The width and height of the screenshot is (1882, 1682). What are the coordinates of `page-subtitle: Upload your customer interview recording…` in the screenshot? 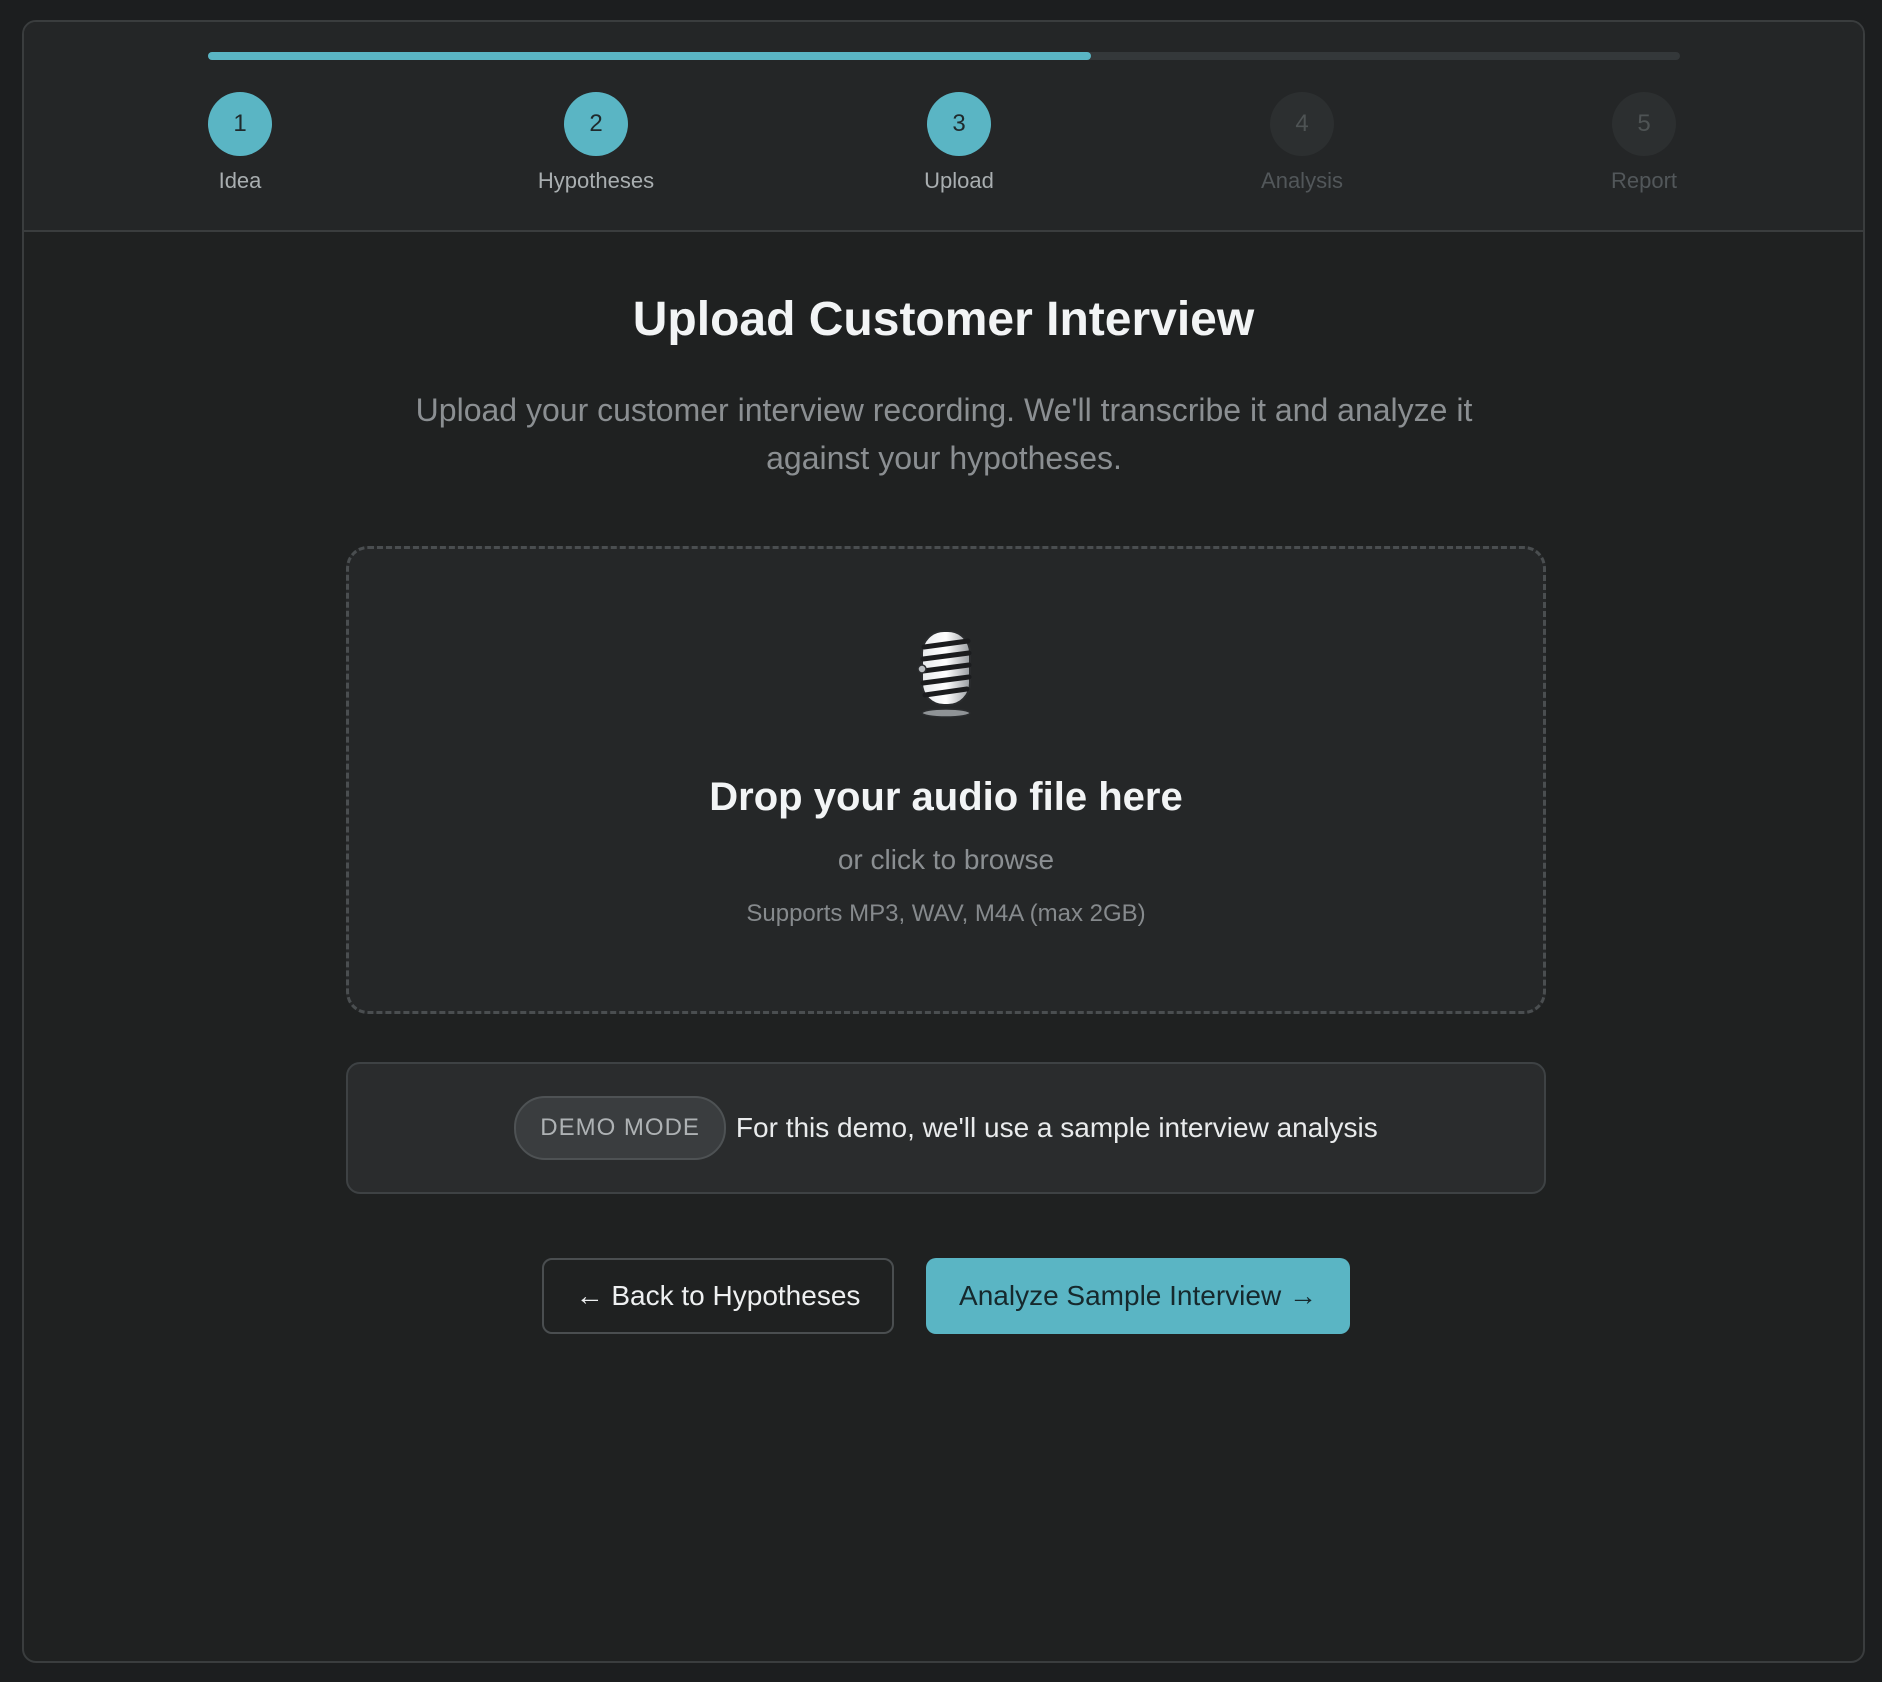 It's located at (944, 434).